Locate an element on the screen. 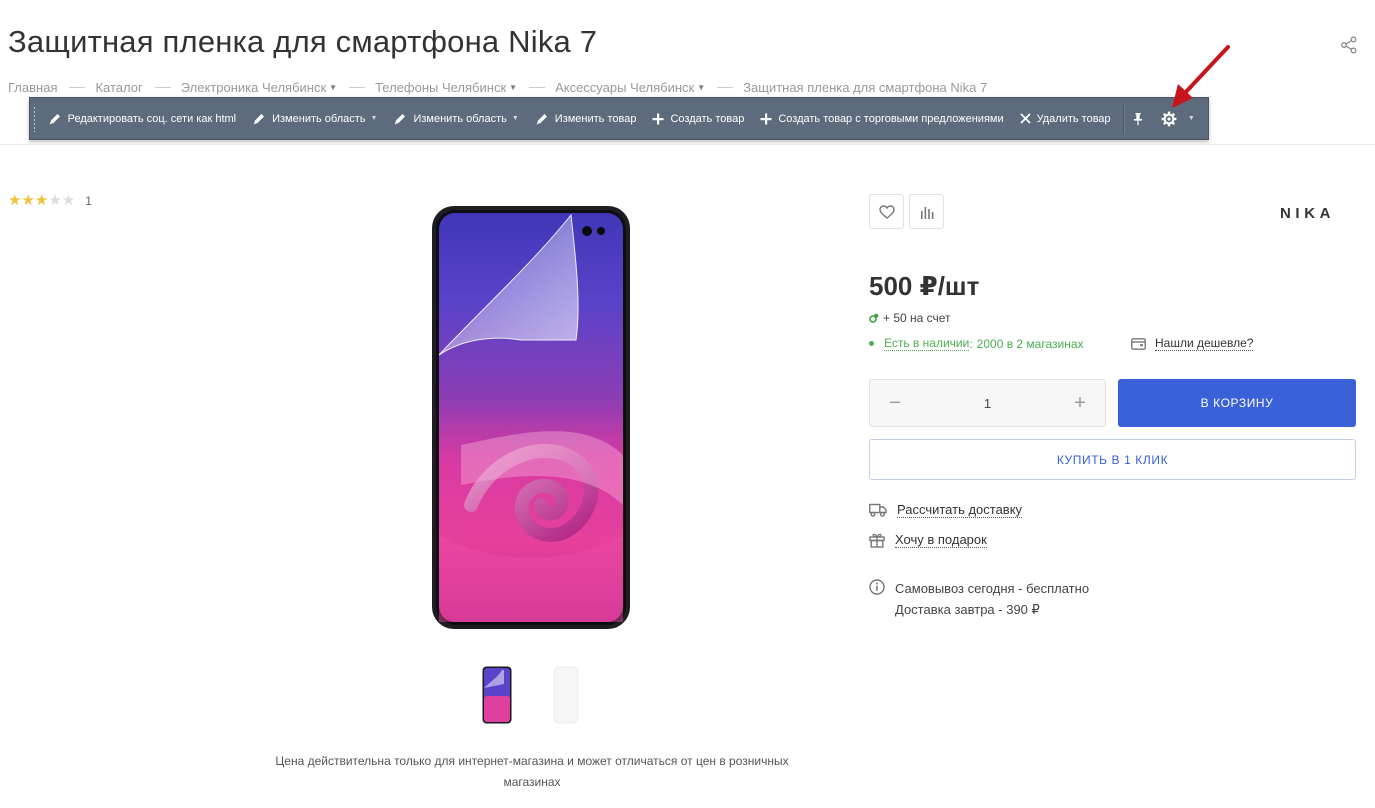 The image size is (1375, 808). compare-button is located at coordinates (926, 211).